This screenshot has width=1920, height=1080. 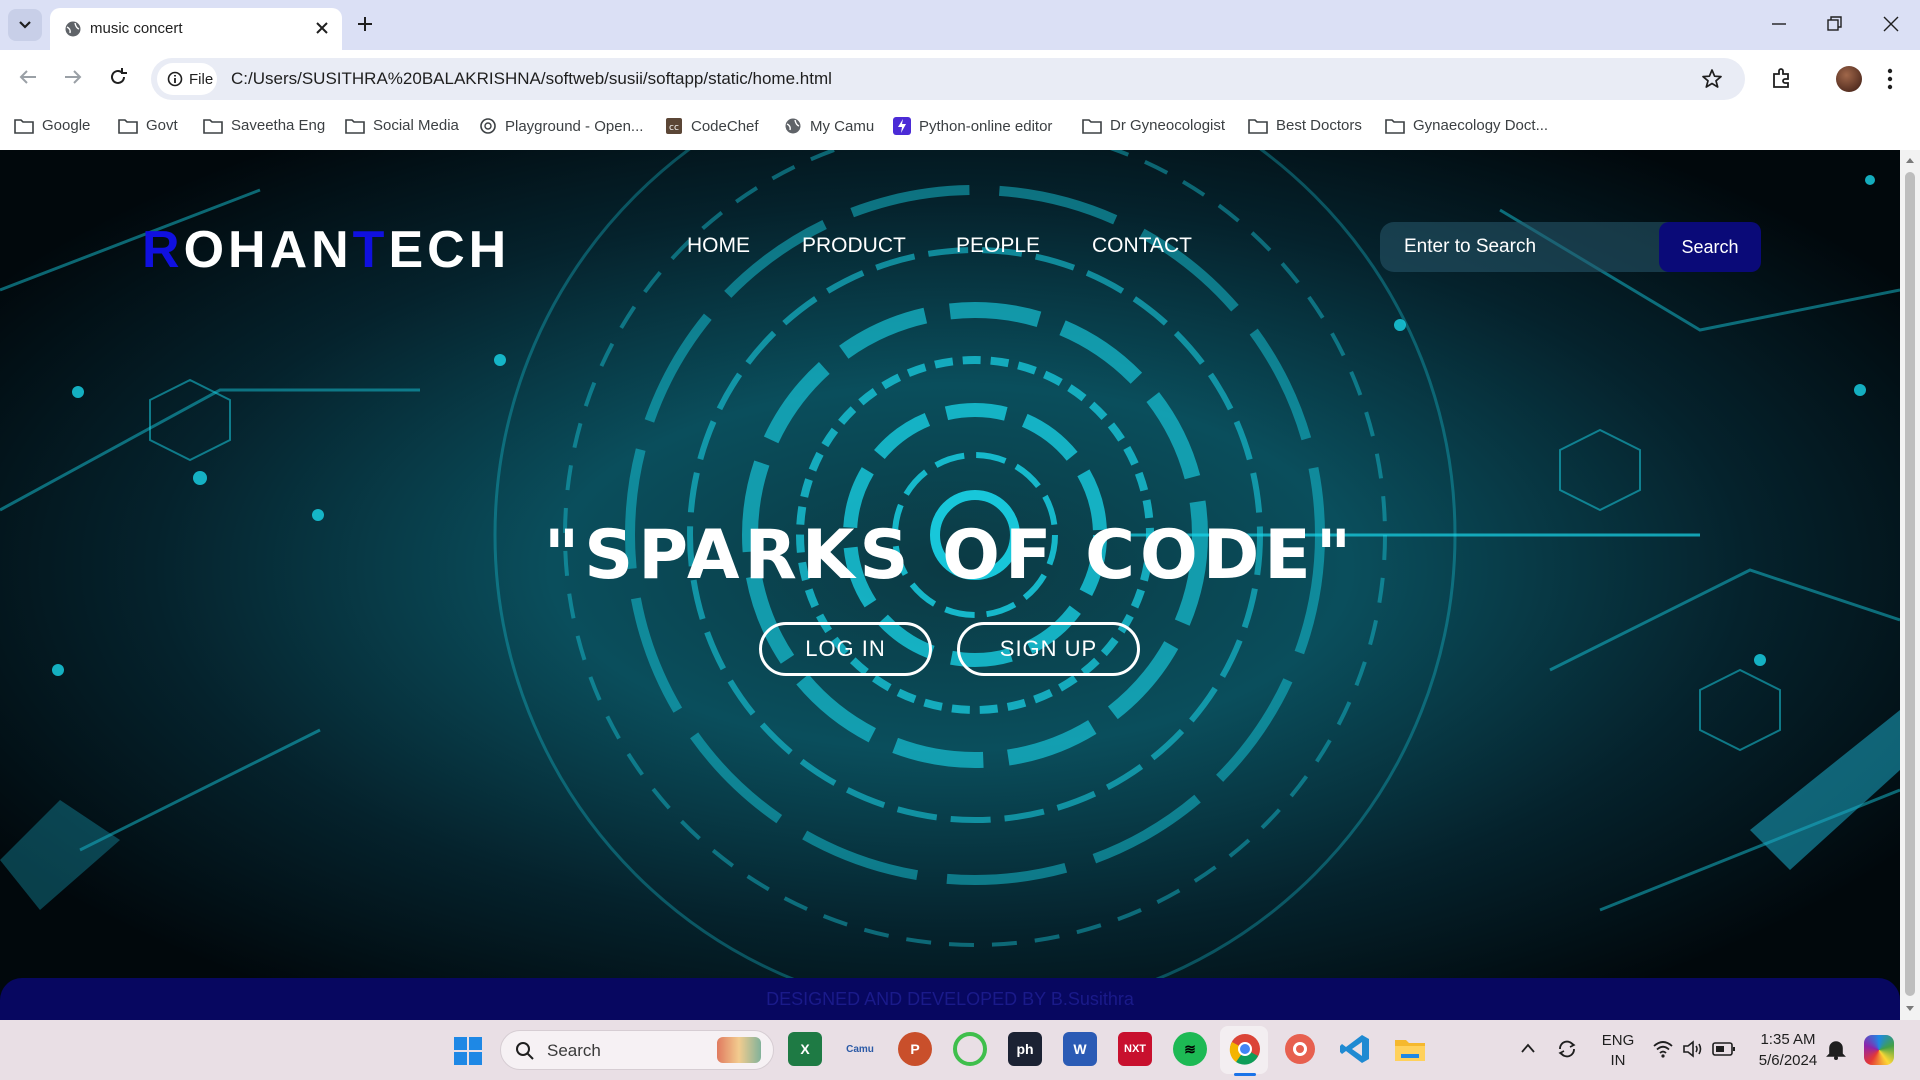 I want to click on wifi-icon, so click(x=1663, y=1049).